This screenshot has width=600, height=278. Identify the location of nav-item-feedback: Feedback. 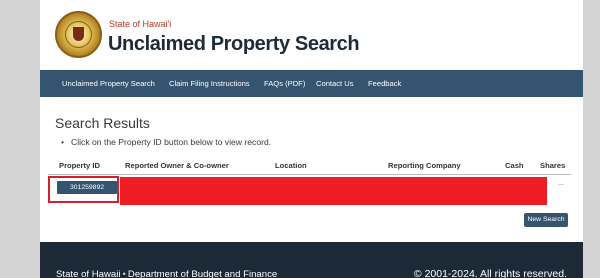
(384, 83).